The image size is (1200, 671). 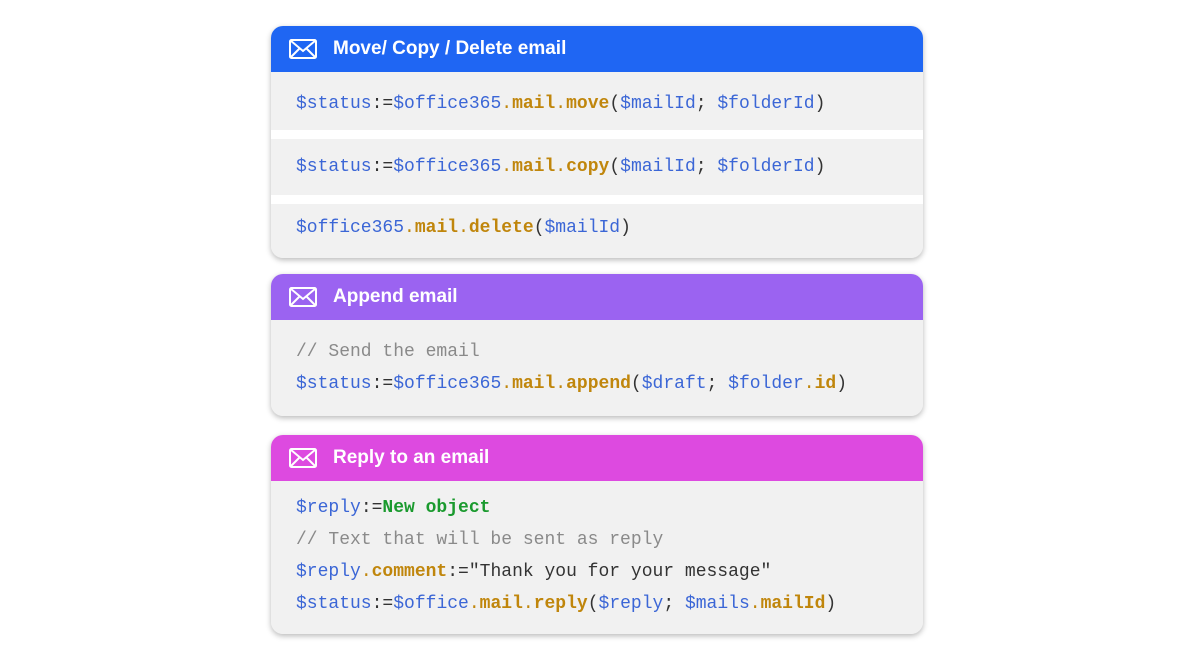 I want to click on code-comment-line: // Text that will be sent as reply, so click(x=597, y=540).